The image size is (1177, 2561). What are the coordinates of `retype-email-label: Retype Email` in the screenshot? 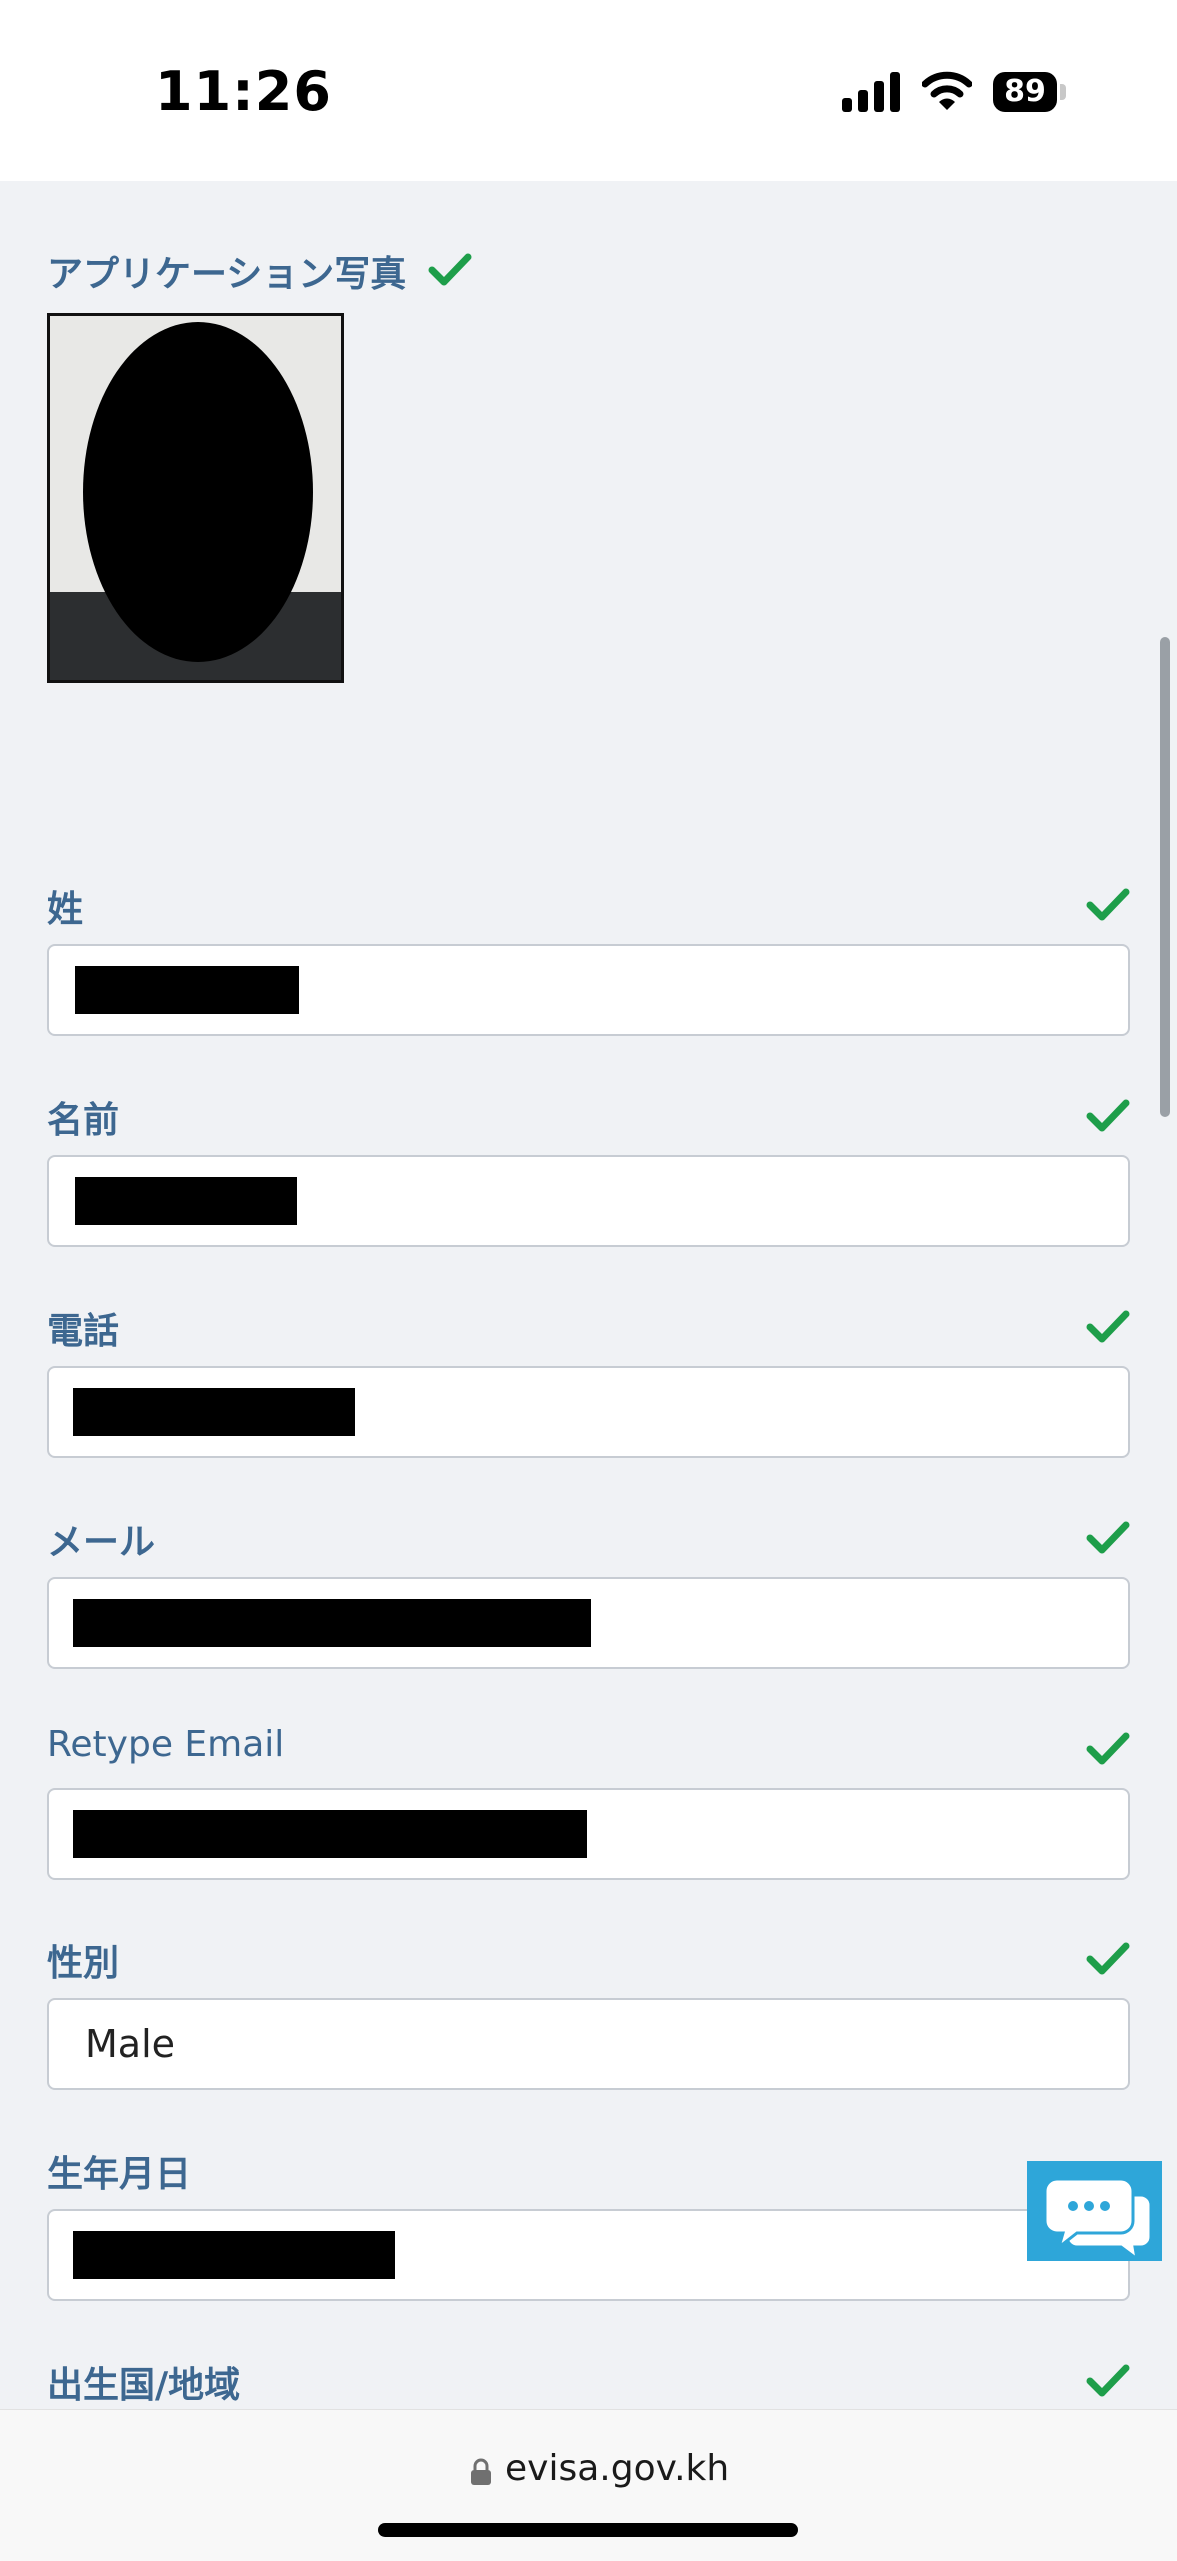 It's located at (166, 1744).